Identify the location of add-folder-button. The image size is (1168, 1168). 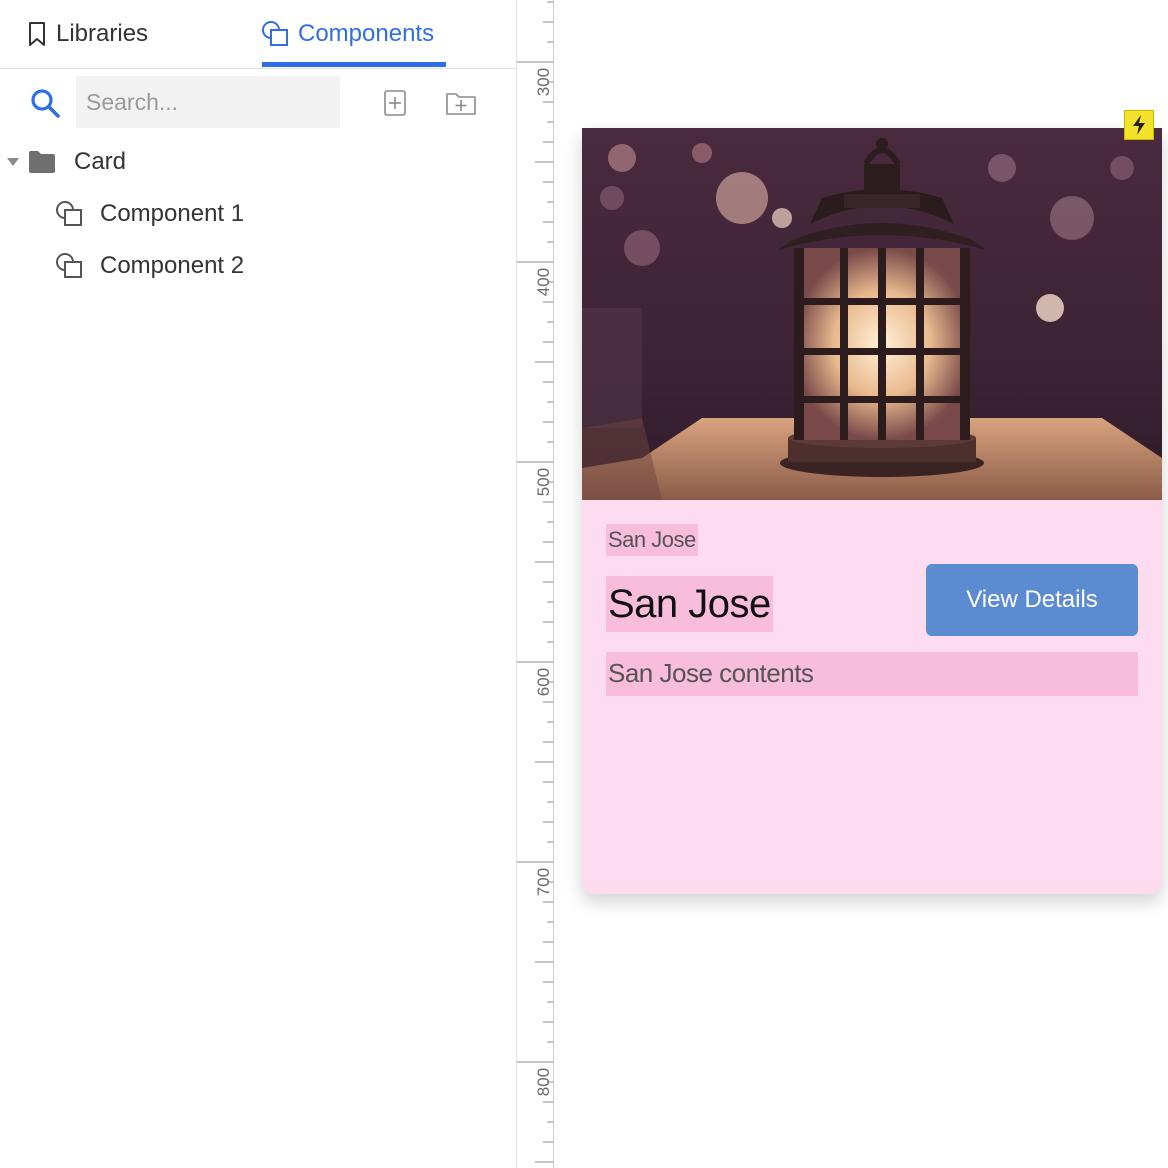
(461, 103).